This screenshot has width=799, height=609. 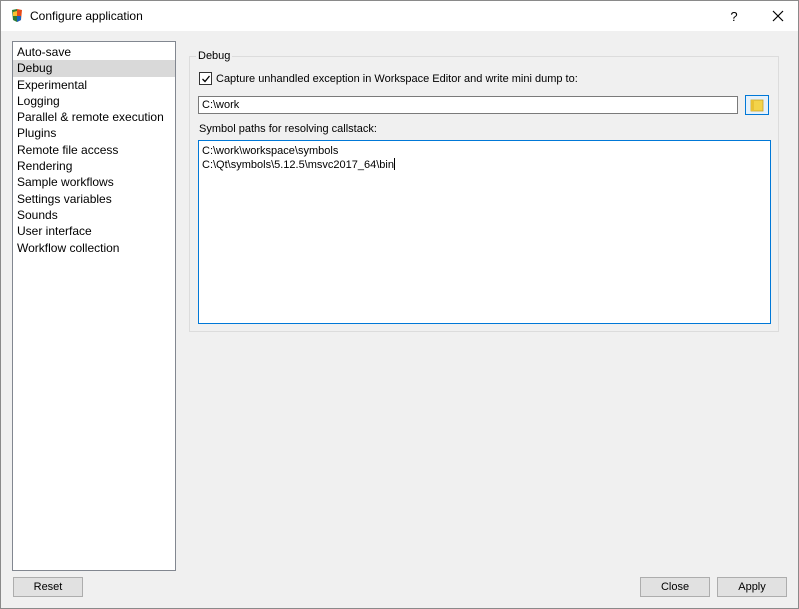 What do you see at coordinates (94, 199) in the screenshot?
I see `sidebar-item-settings-variables: Settings variables` at bounding box center [94, 199].